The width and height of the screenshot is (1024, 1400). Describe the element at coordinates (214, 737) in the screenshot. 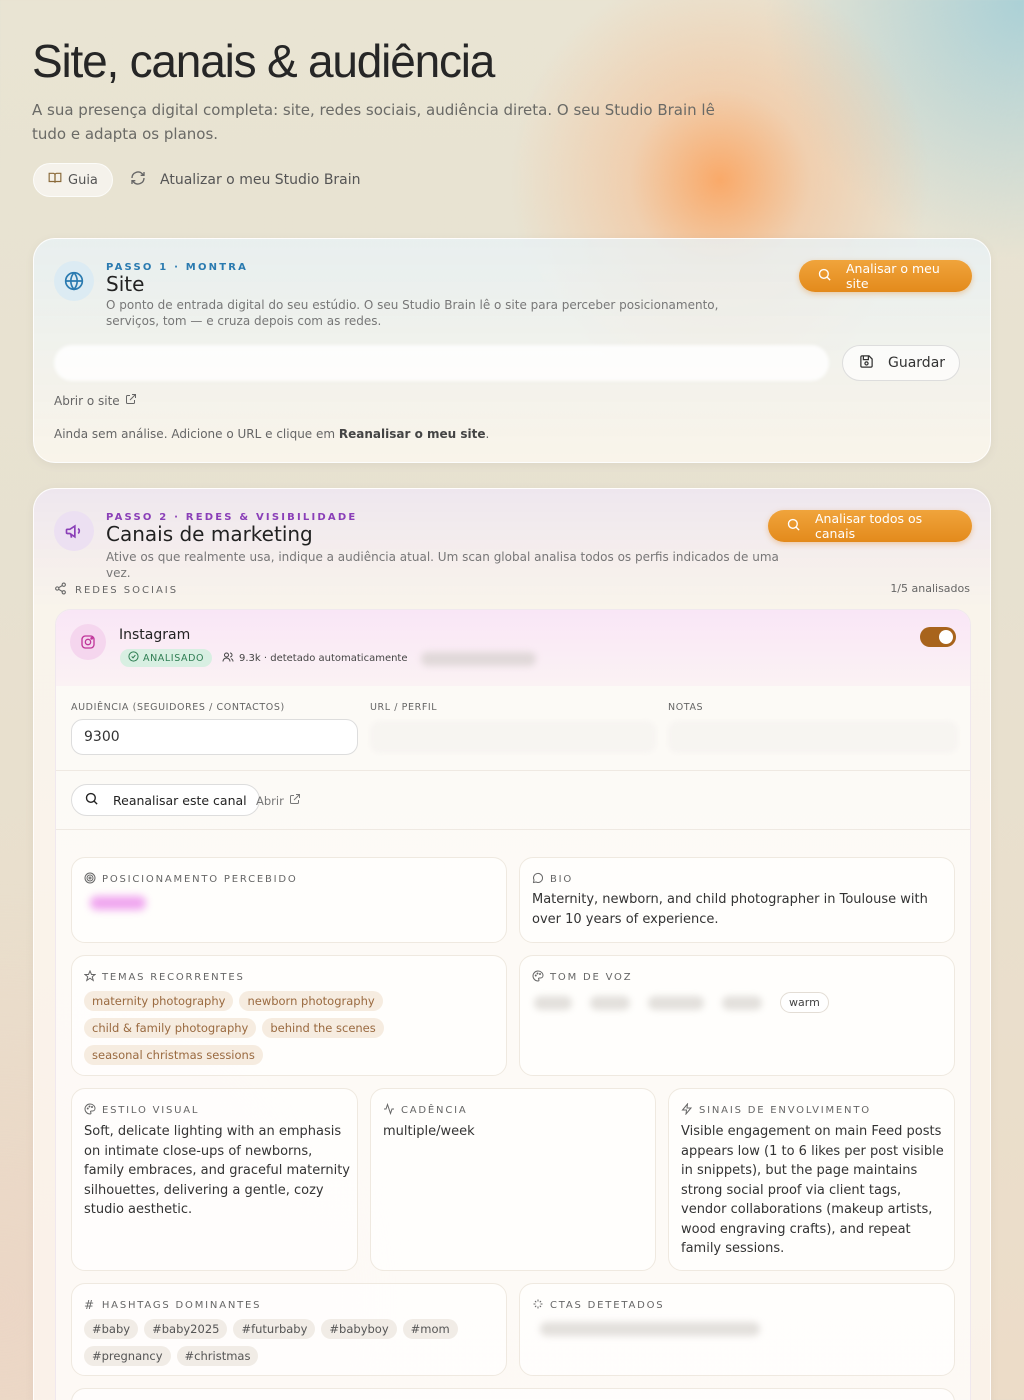

I see `audience-input: 9300` at that location.